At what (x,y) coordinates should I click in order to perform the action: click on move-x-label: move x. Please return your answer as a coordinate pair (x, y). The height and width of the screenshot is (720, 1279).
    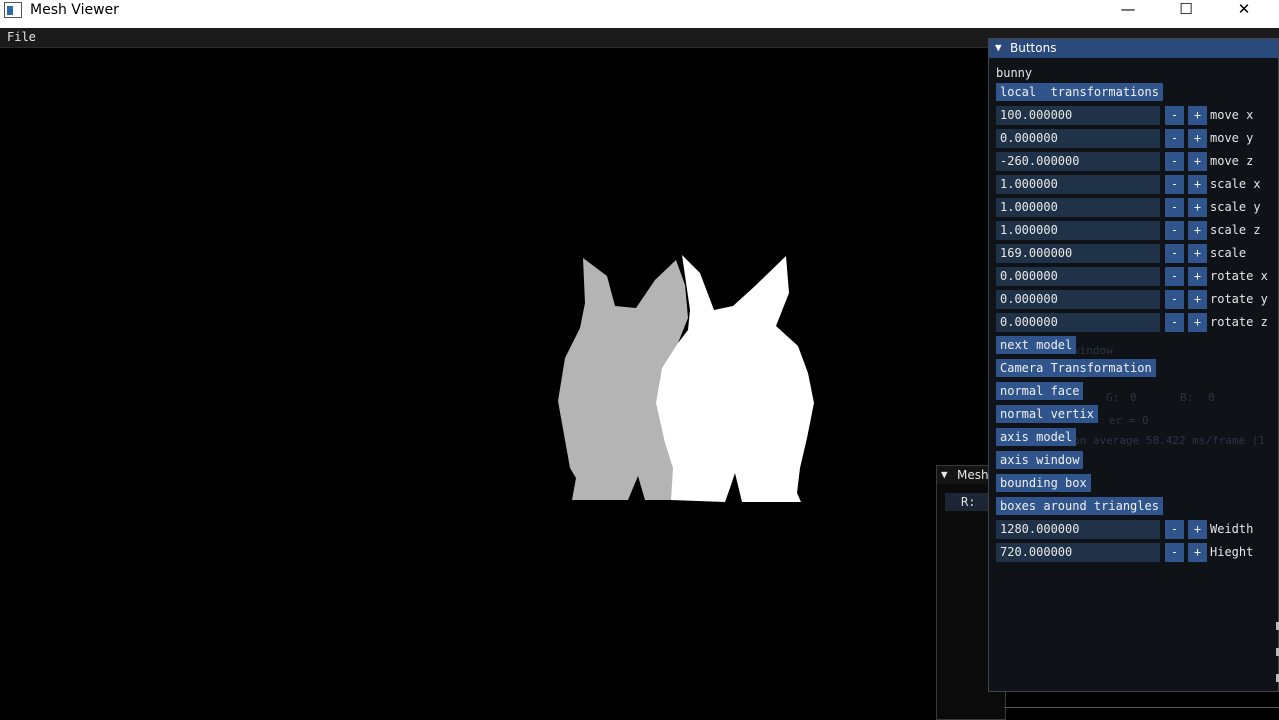
    Looking at the image, I should click on (1232, 115).